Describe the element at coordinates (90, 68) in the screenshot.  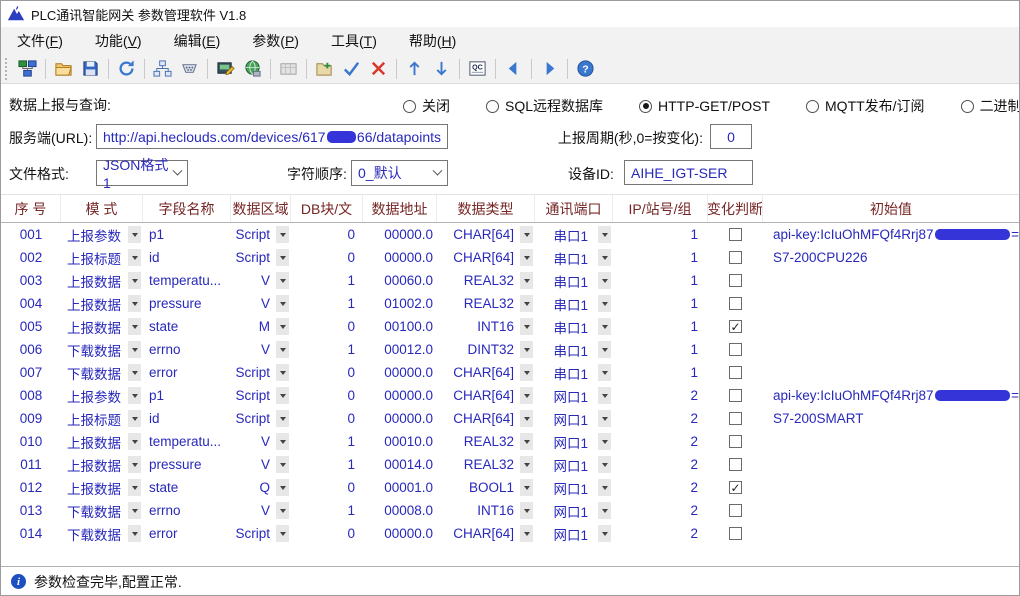
I see `save-icon` at that location.